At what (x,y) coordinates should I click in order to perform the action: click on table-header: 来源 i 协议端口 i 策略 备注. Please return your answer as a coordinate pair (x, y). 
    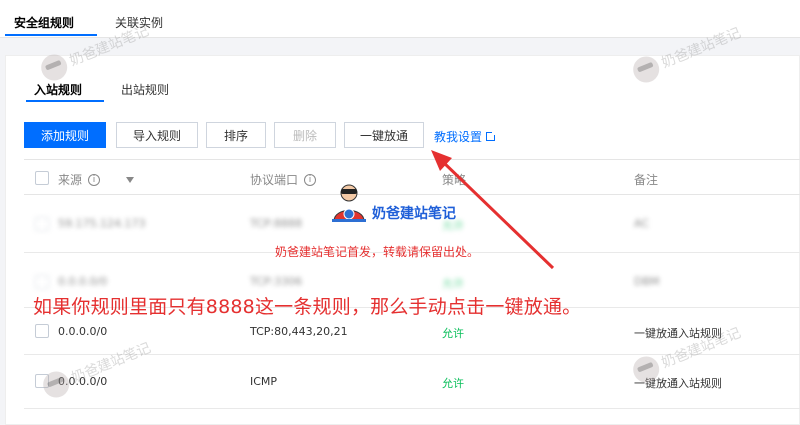
    Looking at the image, I should click on (412, 177).